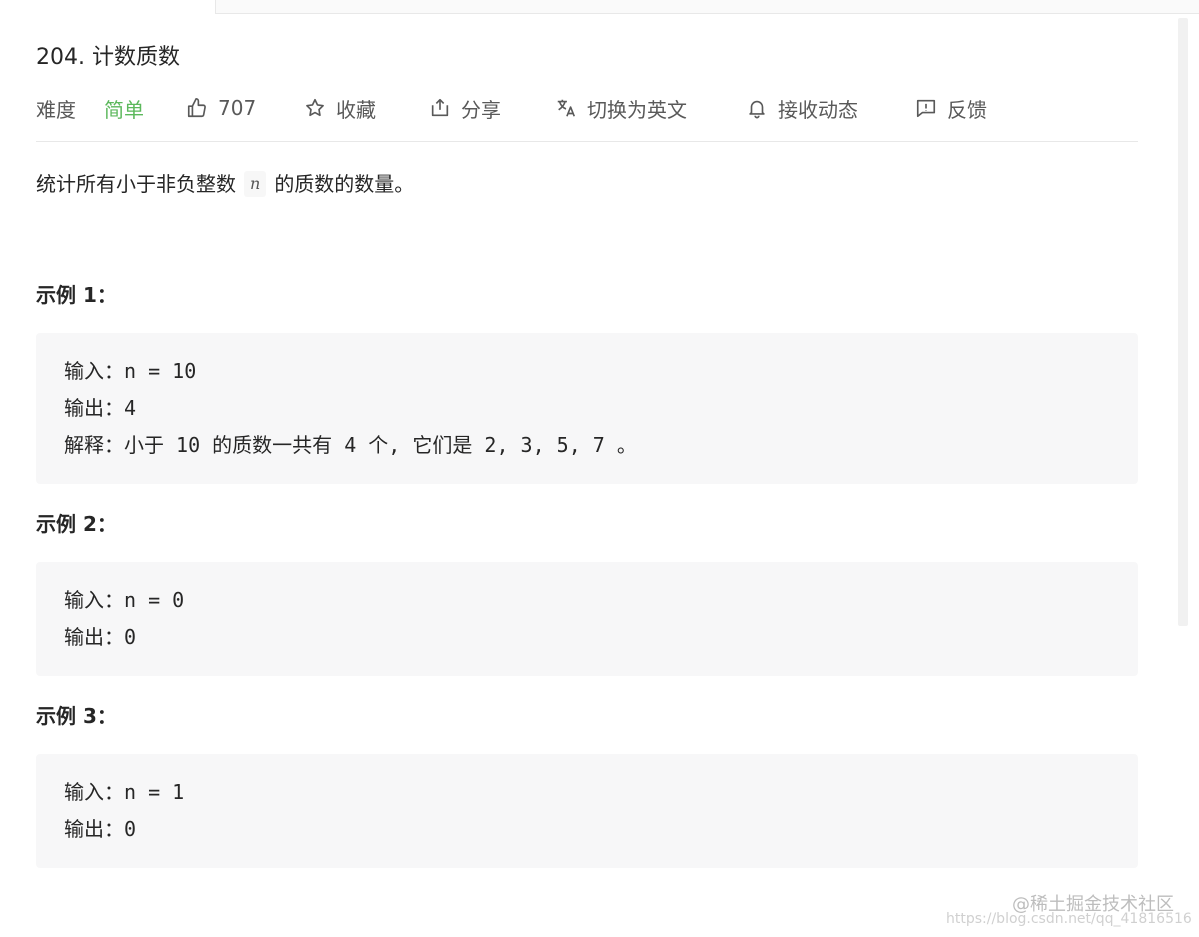 Image resolution: width=1199 pixels, height=937 pixels. I want to click on description-text-start: 统计所有小于非负整数, so click(136, 184).